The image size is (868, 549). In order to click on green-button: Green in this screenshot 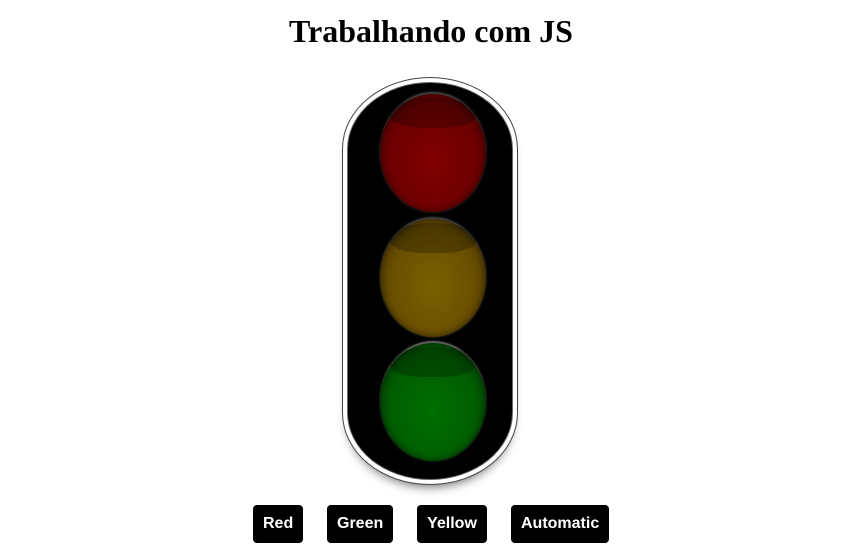, I will do `click(360, 524)`.